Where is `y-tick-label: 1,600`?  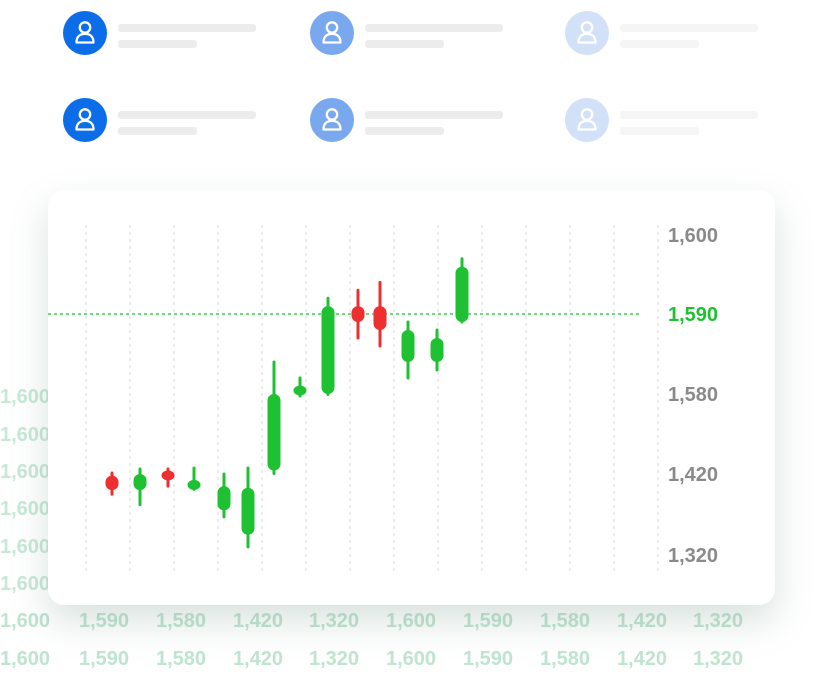 y-tick-label: 1,600 is located at coordinates (693, 236).